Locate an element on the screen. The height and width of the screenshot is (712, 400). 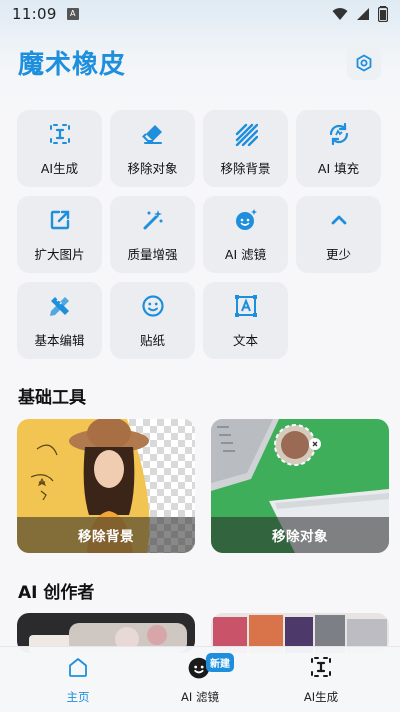
tool-expand-image: 扩大图片 is located at coordinates (59, 234).